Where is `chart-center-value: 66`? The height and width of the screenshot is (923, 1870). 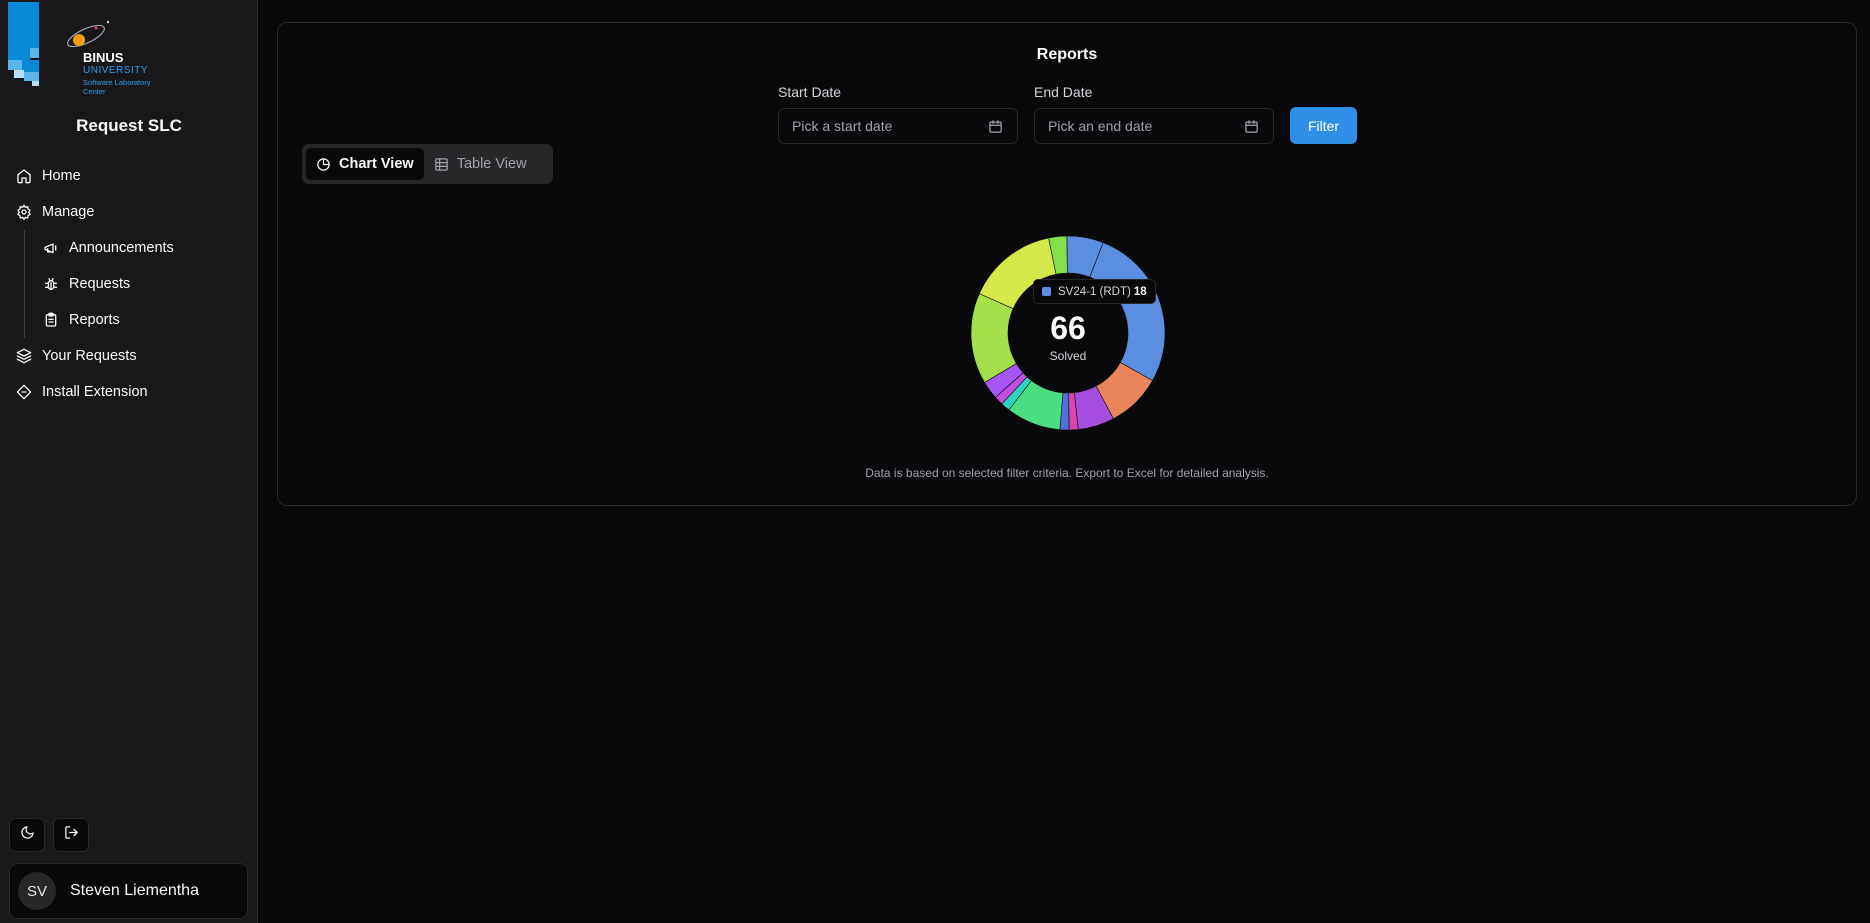 chart-center-value: 66 is located at coordinates (1068, 328).